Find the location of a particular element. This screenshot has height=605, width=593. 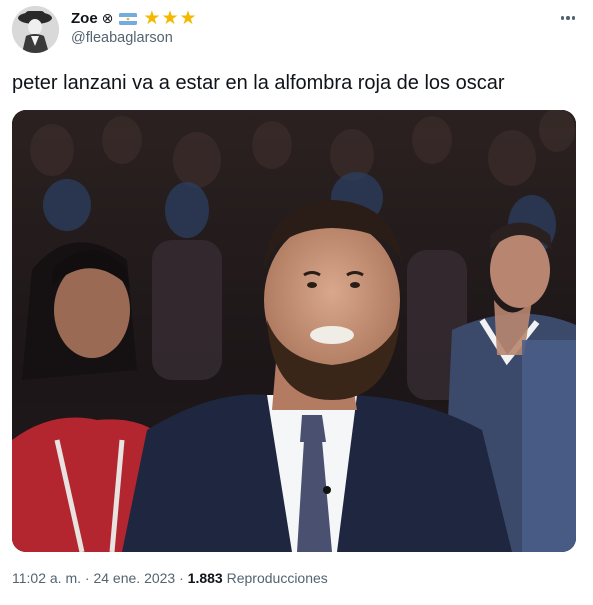

argentina-flag-icon is located at coordinates (128, 18).